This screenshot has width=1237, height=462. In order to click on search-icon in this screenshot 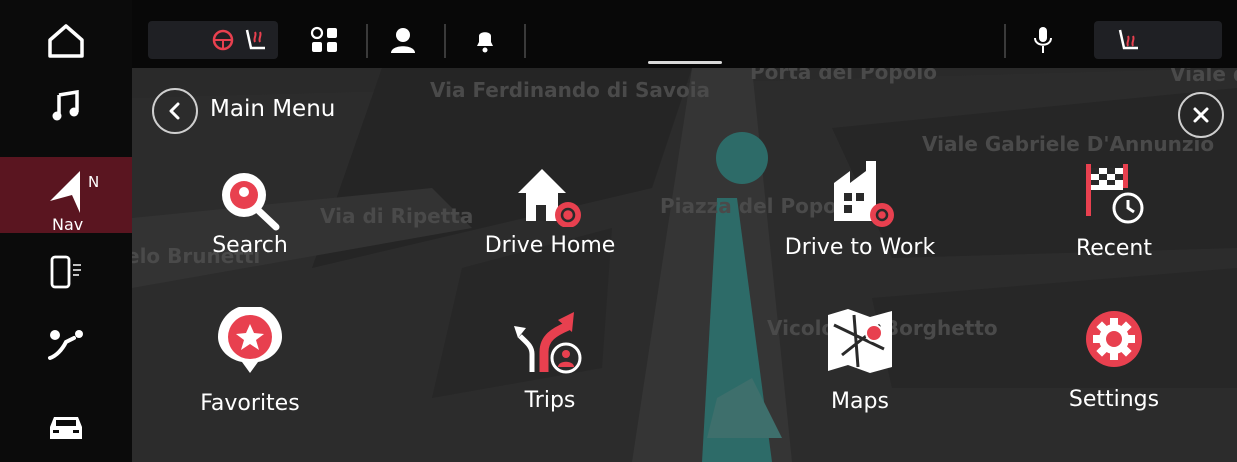, I will do `click(251, 202)`.